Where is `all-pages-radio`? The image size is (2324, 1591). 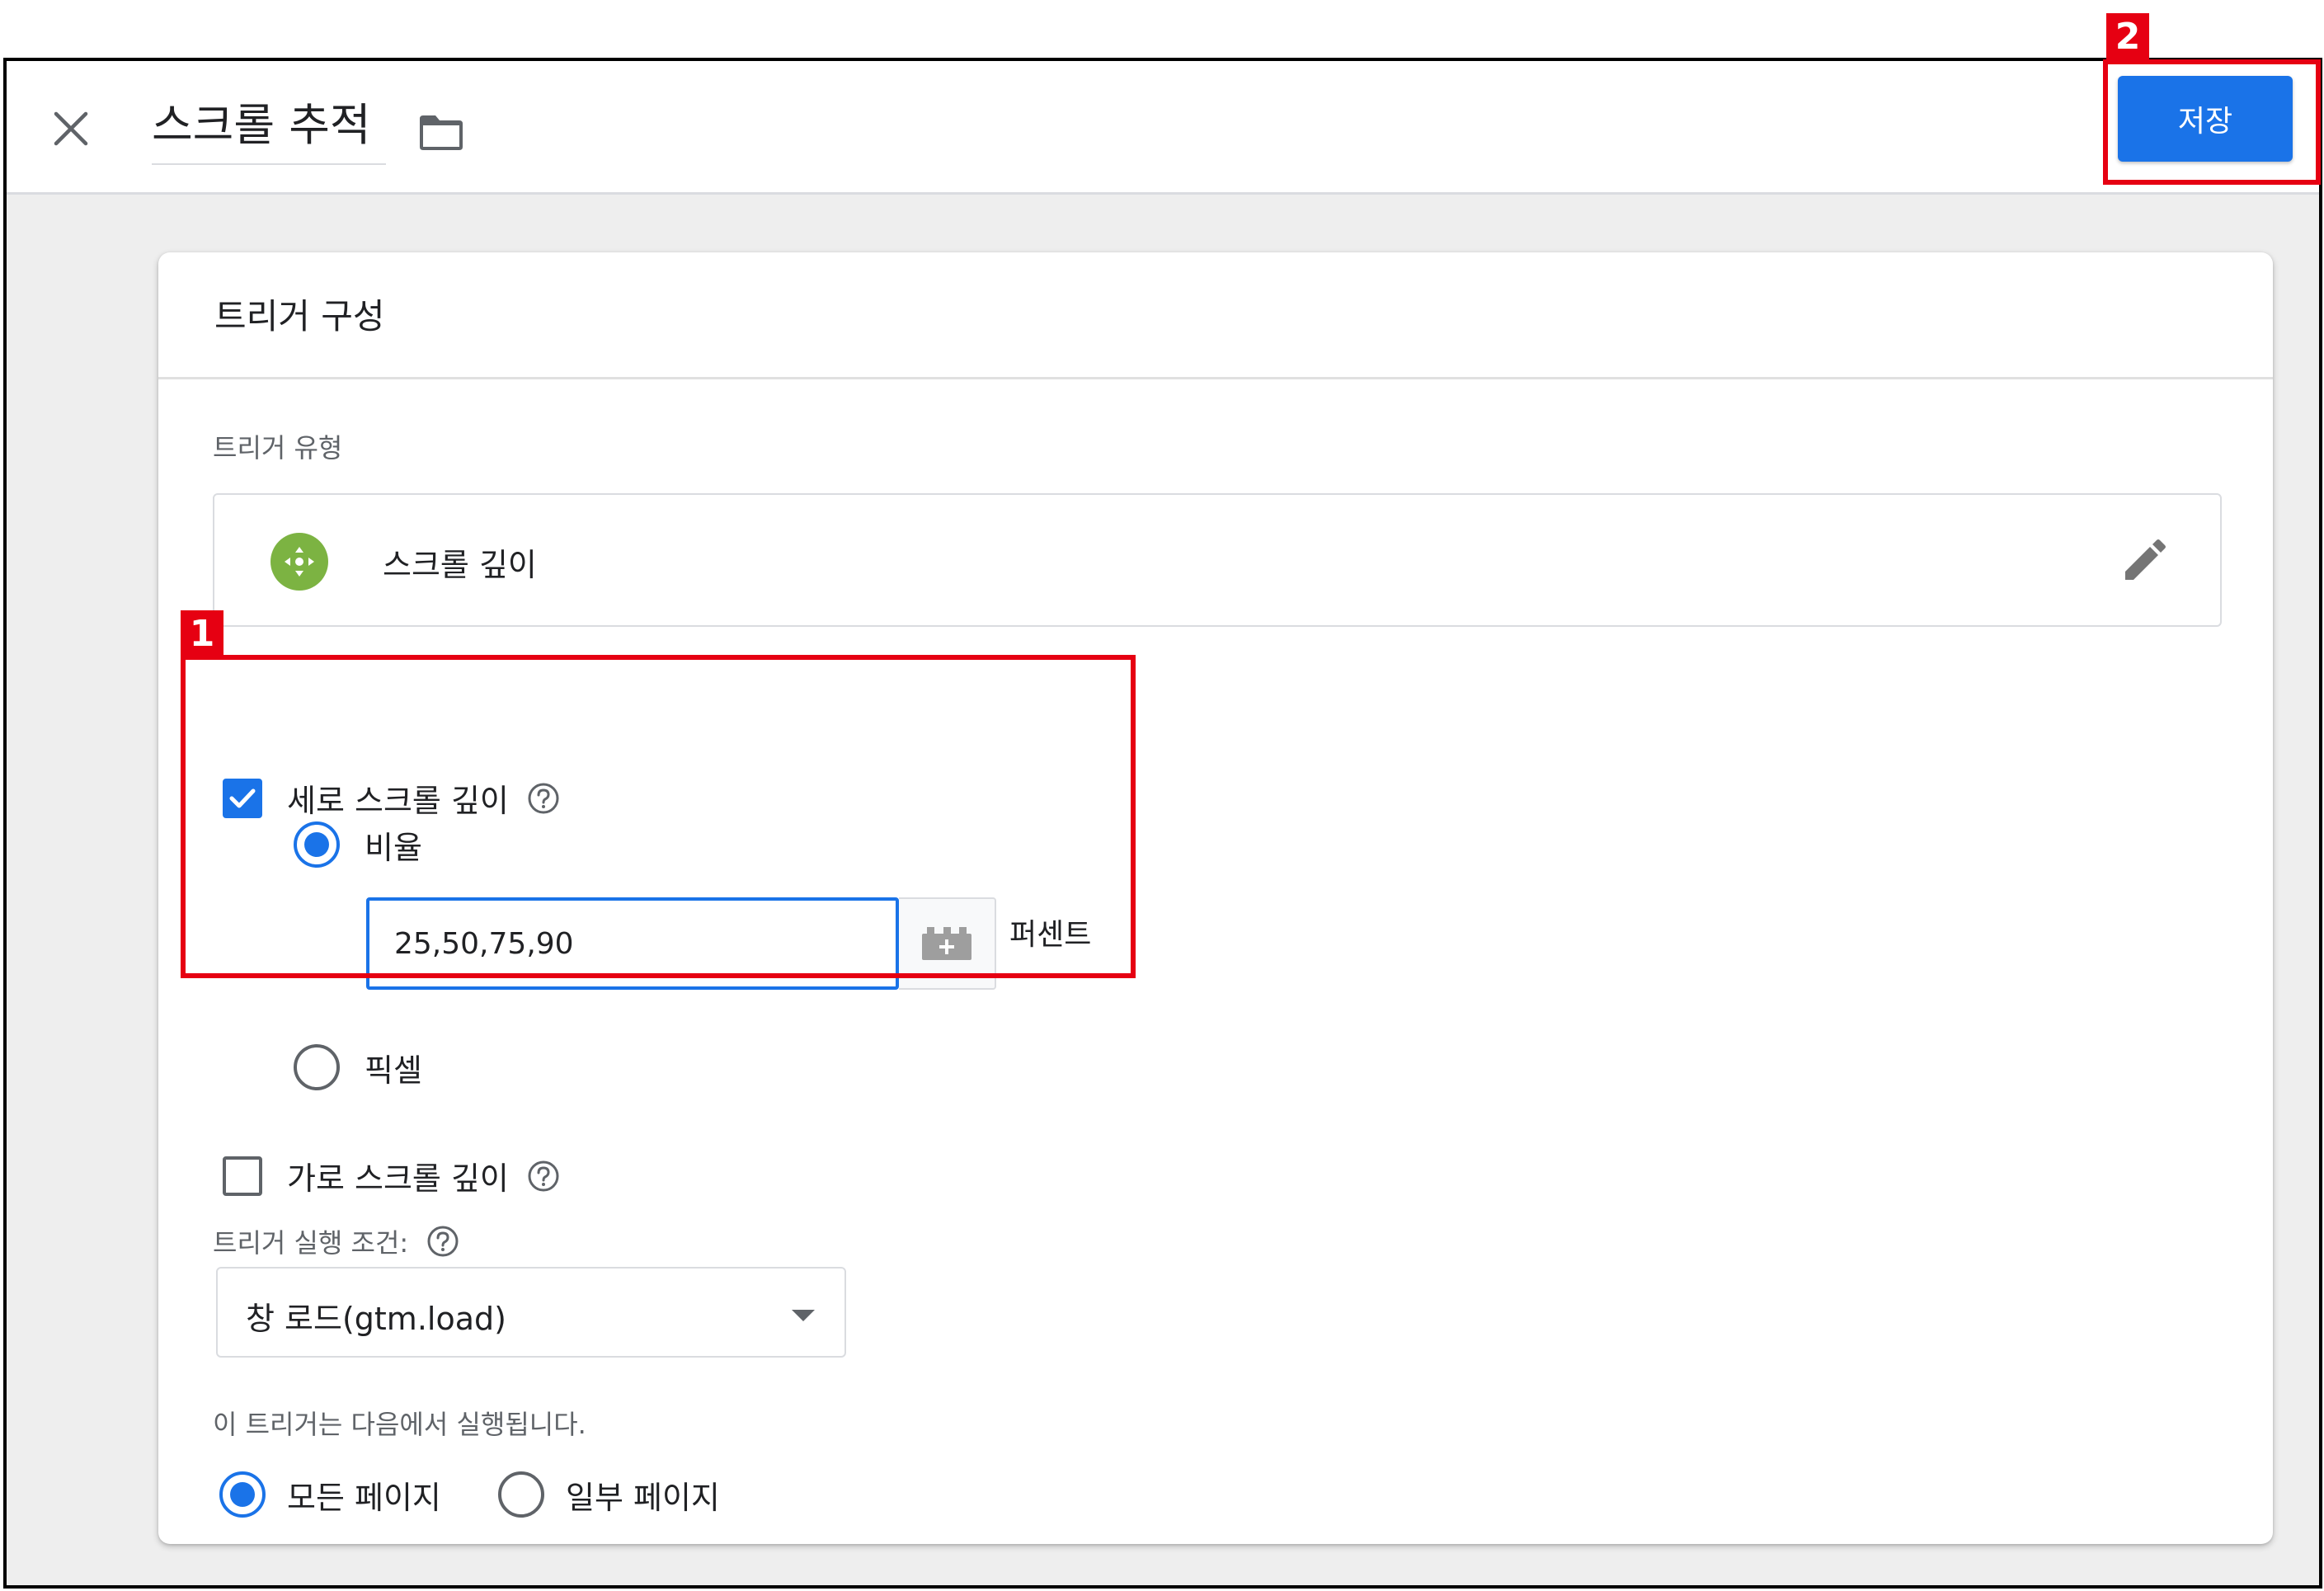
all-pages-radio is located at coordinates (242, 1495).